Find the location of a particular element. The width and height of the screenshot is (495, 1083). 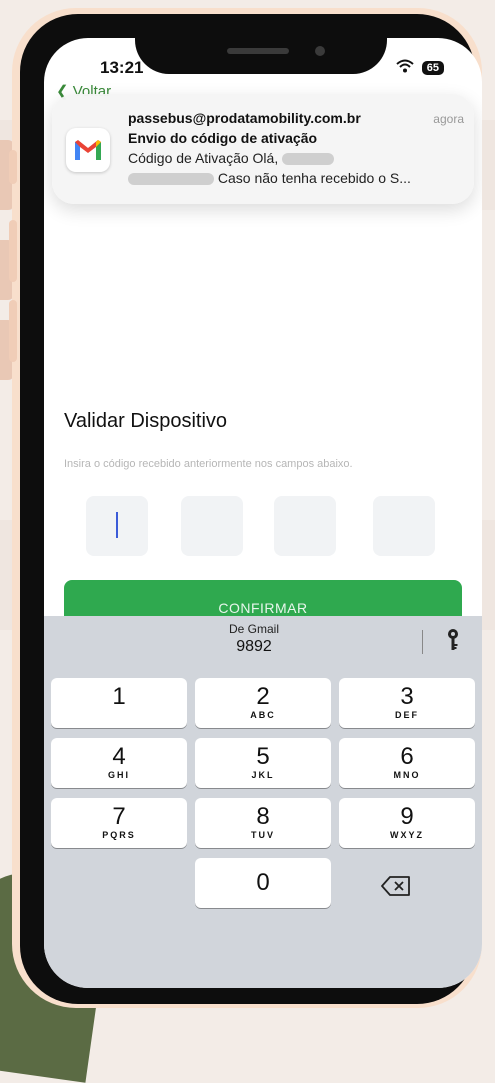

key-7: 7 PQRS is located at coordinates (119, 823).